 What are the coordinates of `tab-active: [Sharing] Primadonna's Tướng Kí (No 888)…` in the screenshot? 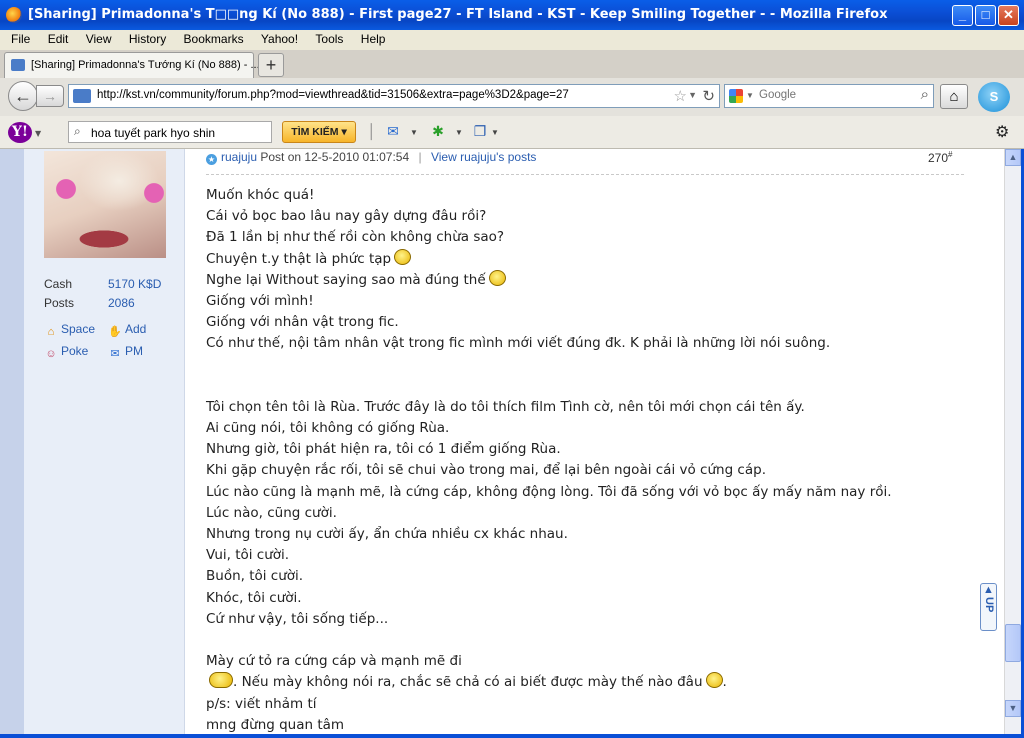 It's located at (132, 65).